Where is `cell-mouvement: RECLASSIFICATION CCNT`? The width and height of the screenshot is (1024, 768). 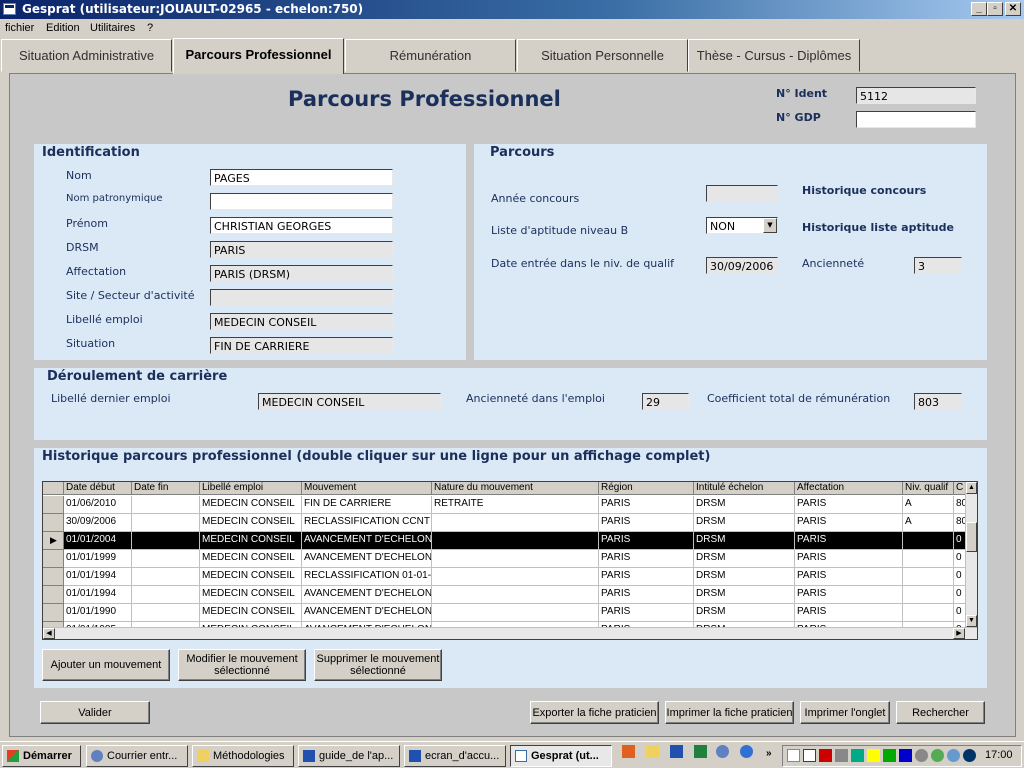
cell-mouvement: RECLASSIFICATION CCNT is located at coordinates (367, 523).